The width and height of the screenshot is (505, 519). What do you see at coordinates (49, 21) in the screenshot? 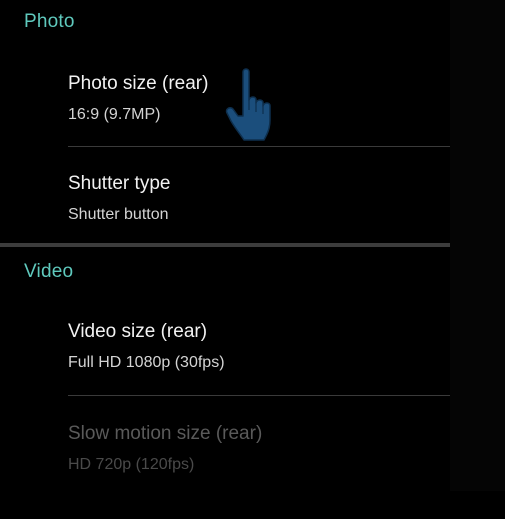
I see `section-header-photo: Photo` at bounding box center [49, 21].